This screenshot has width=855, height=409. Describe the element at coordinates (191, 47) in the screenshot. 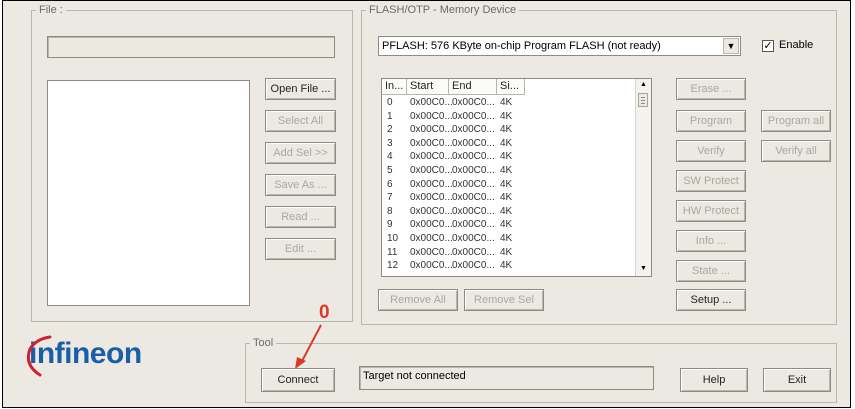

I see `file-path-field` at that location.